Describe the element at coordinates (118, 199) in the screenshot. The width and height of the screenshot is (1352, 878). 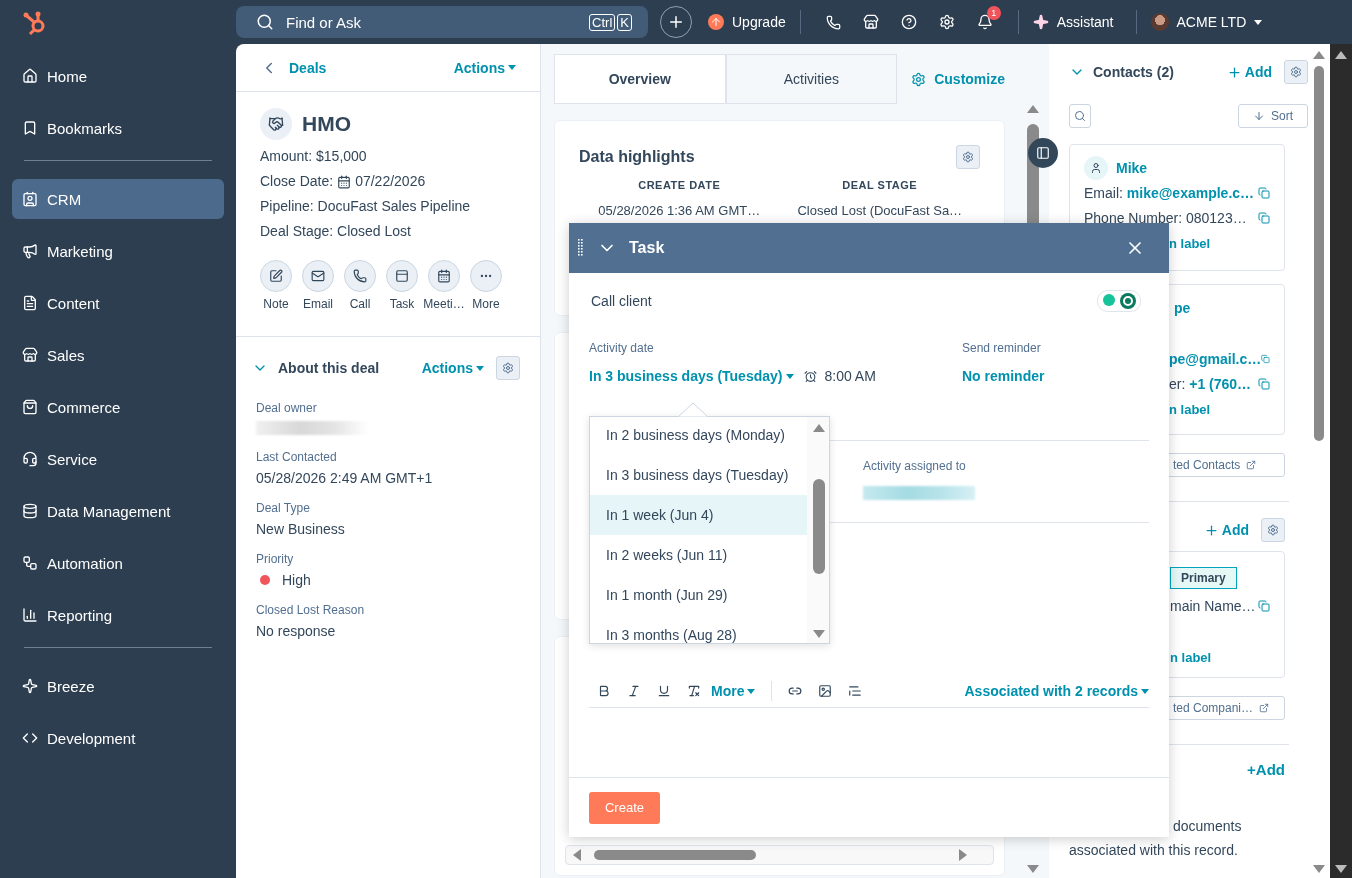
I see `nav-item: CRM` at that location.